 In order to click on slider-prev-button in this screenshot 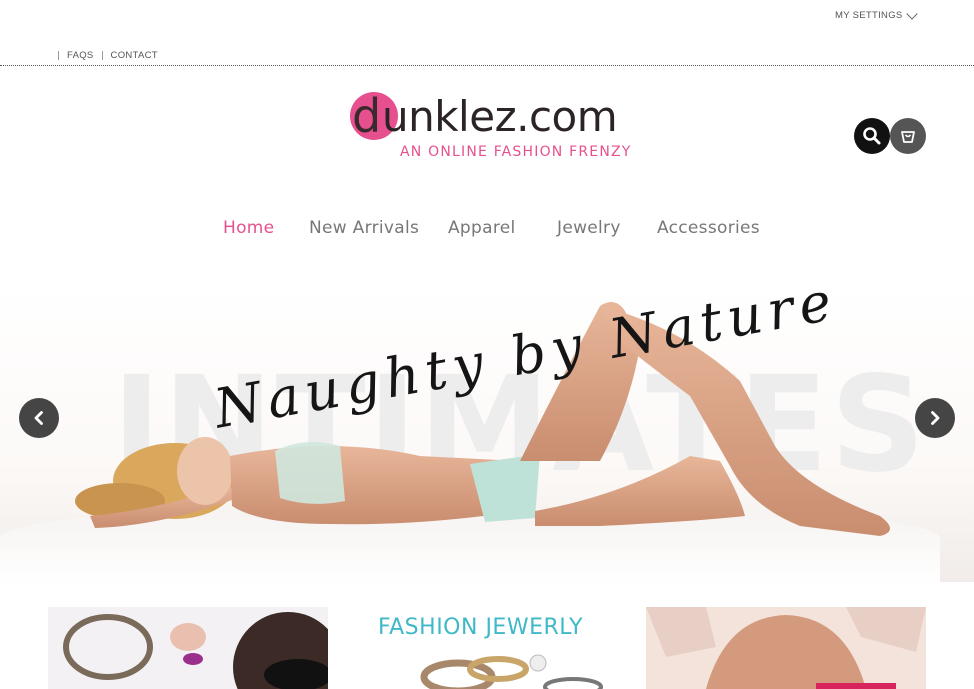, I will do `click(39, 418)`.